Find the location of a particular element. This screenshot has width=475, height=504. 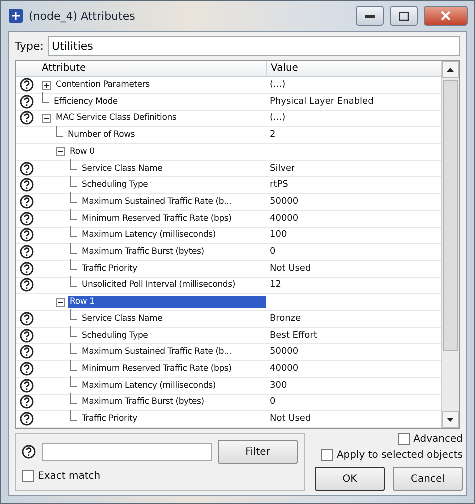

minimize-button is located at coordinates (370, 16).